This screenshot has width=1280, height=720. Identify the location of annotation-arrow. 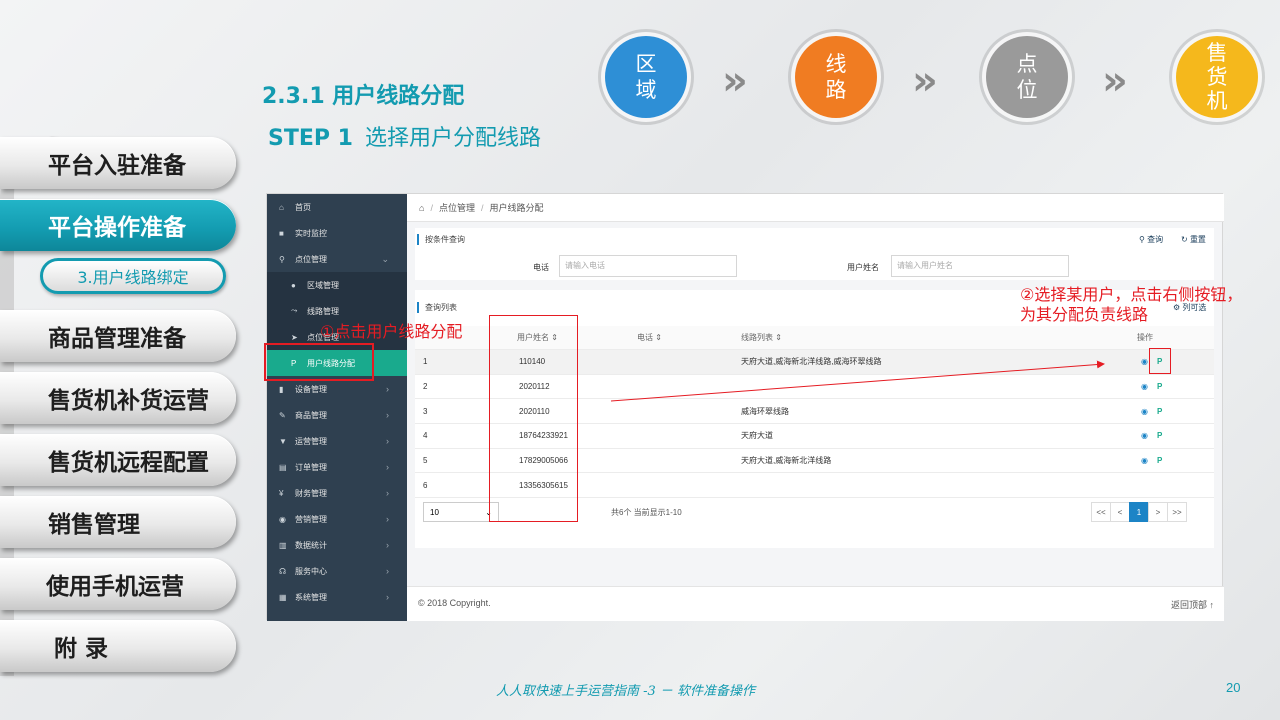
(857, 381).